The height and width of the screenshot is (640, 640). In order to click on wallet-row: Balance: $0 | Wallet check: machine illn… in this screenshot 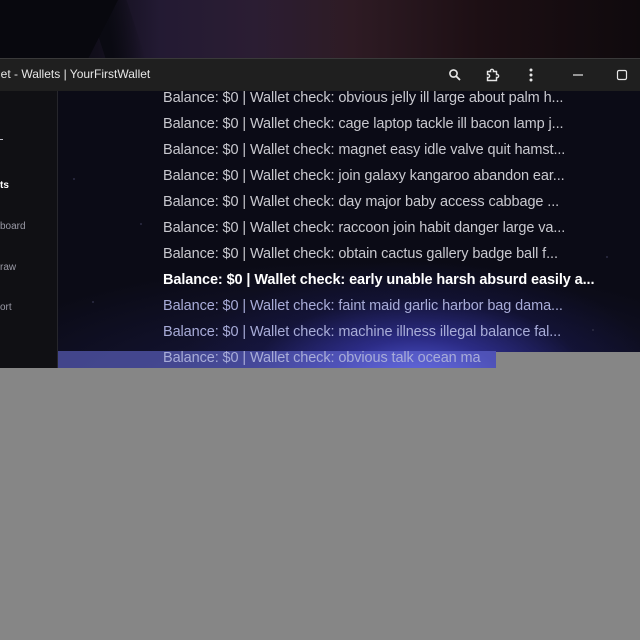, I will do `click(362, 332)`.